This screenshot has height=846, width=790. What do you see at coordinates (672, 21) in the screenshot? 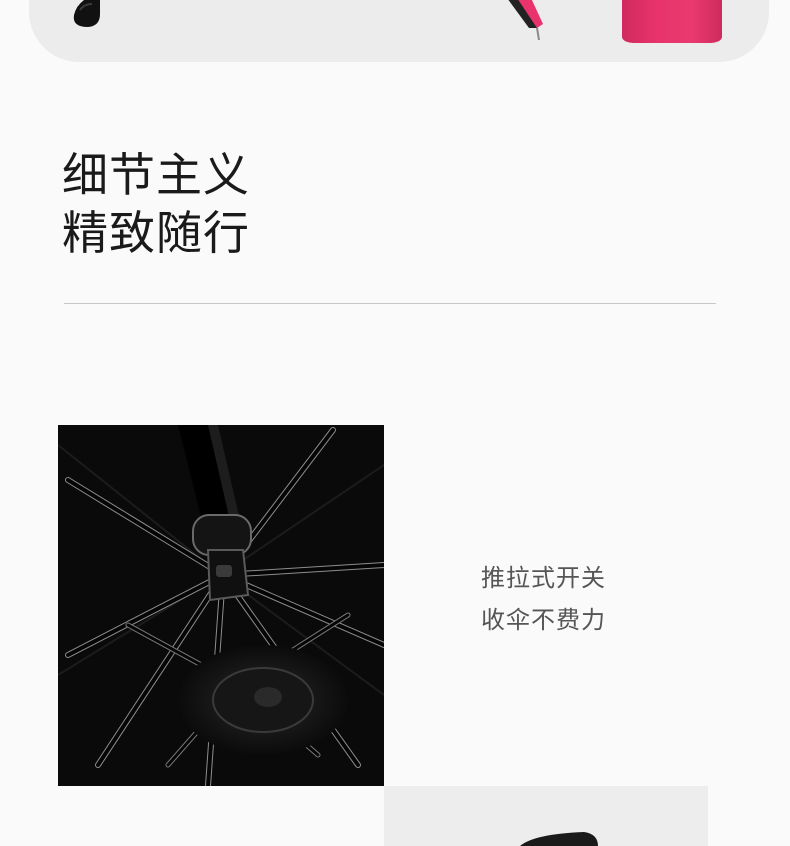
I see `umbrella-case-image` at bounding box center [672, 21].